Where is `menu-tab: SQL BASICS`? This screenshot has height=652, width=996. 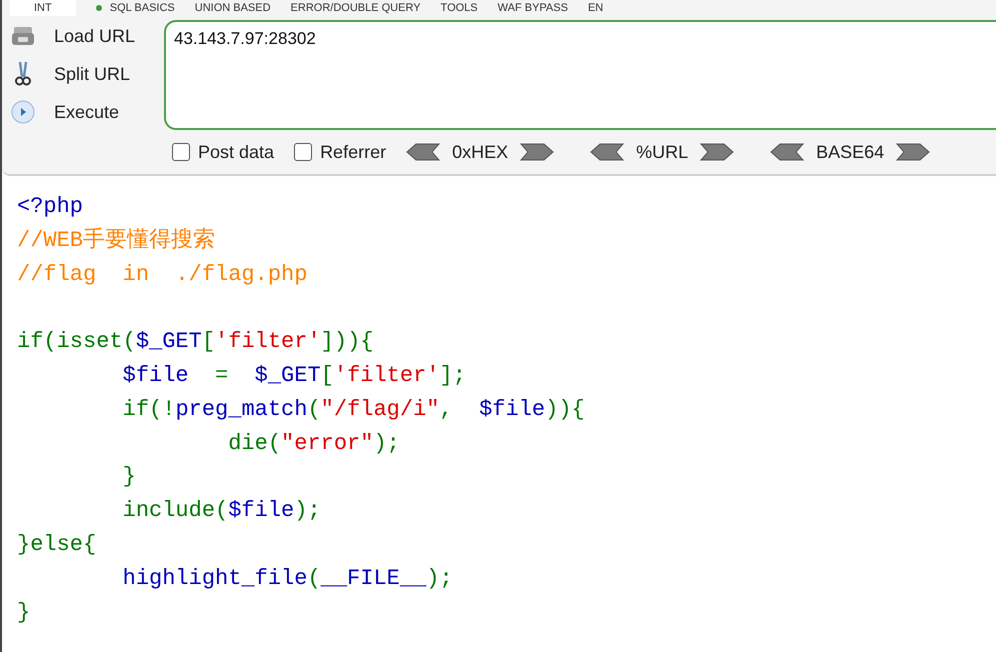
menu-tab: SQL BASICS is located at coordinates (142, 8).